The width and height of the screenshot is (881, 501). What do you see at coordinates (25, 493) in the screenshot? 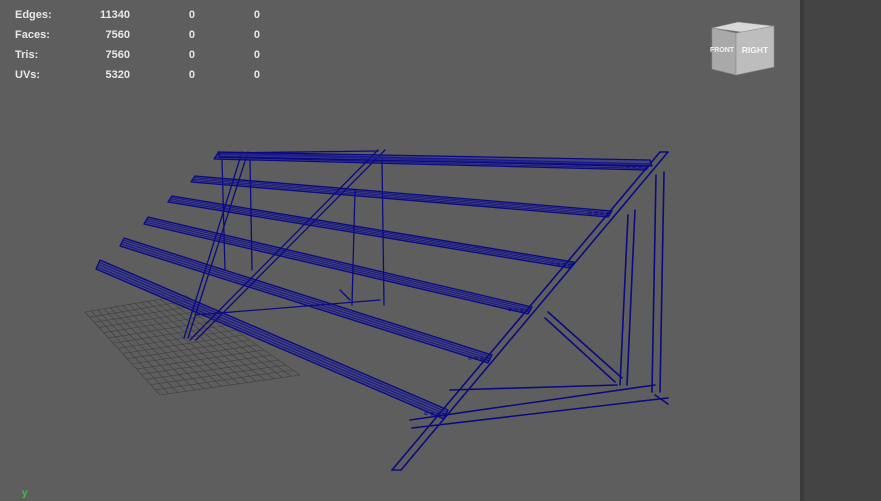
I see `axis-indicator-y: y` at bounding box center [25, 493].